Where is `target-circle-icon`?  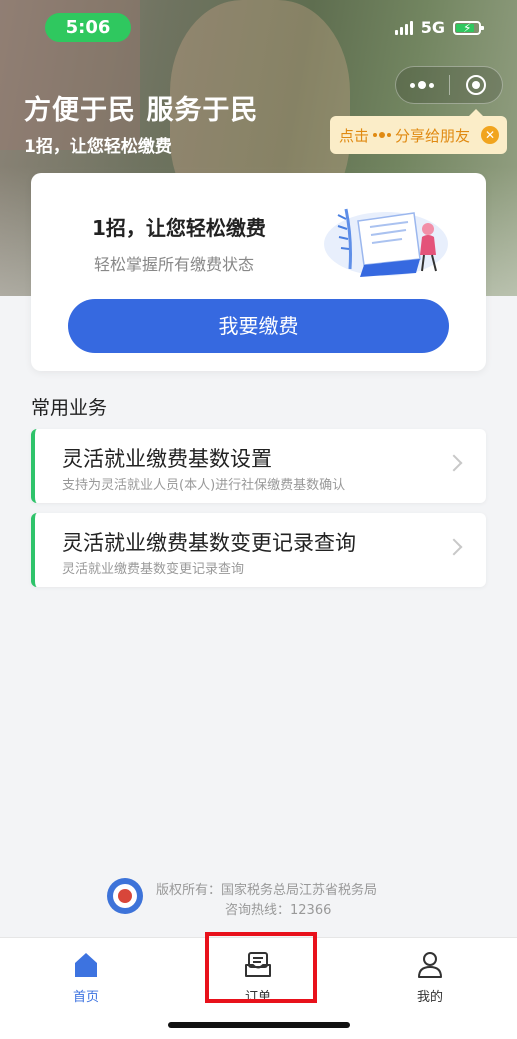 target-circle-icon is located at coordinates (476, 85).